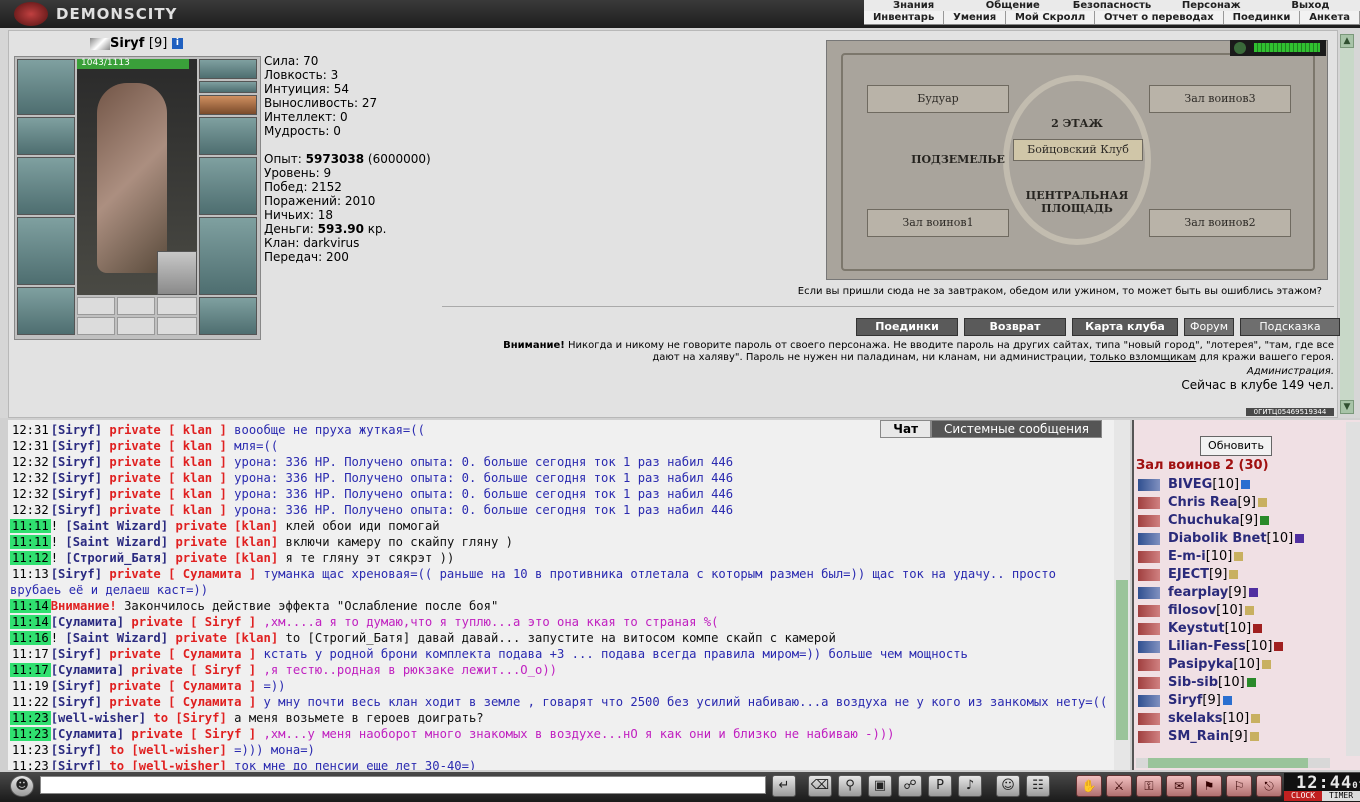 The height and width of the screenshot is (802, 1360). Describe the element at coordinates (1198, 737) in the screenshot. I see `player-row: SM_Rain[9]` at that location.